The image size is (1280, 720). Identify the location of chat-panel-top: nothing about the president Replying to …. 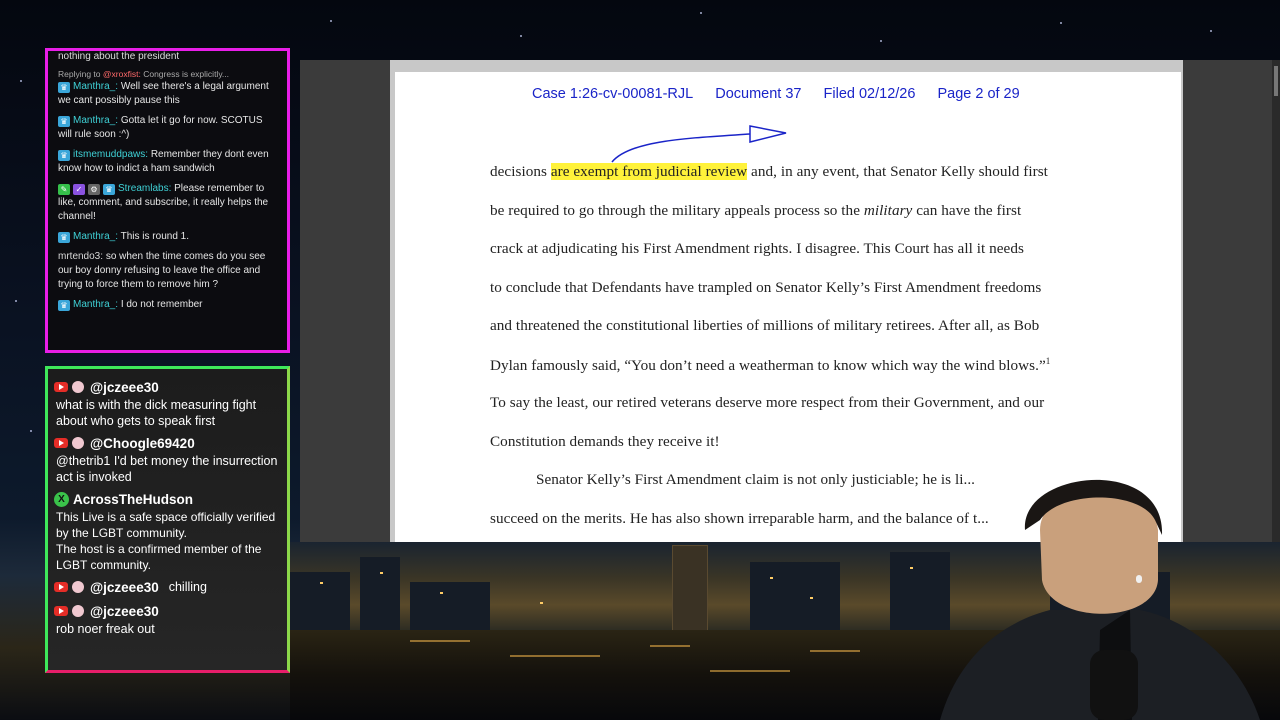
(167, 200).